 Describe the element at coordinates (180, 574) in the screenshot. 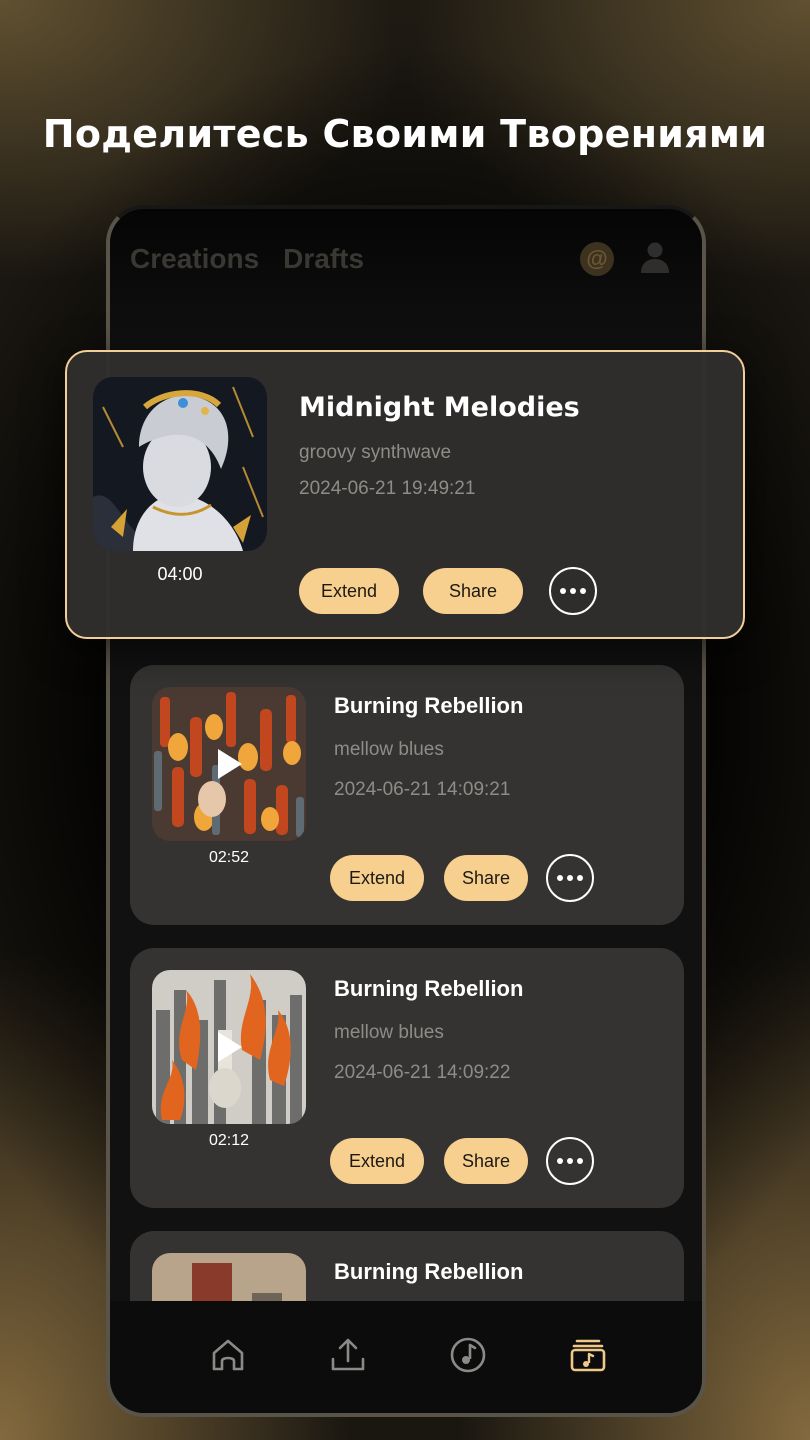

I see `track-duration: 04:00` at that location.